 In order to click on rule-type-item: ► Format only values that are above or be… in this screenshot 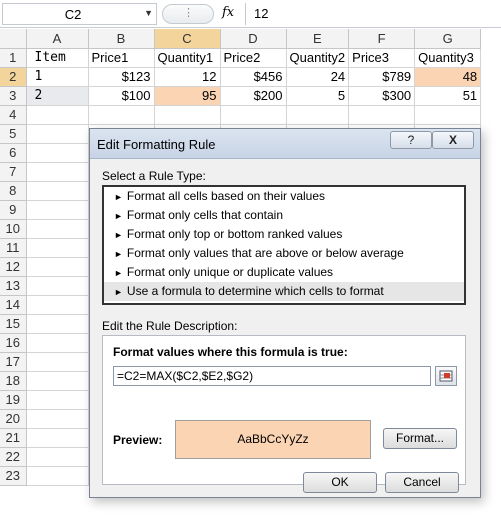, I will do `click(284, 253)`.